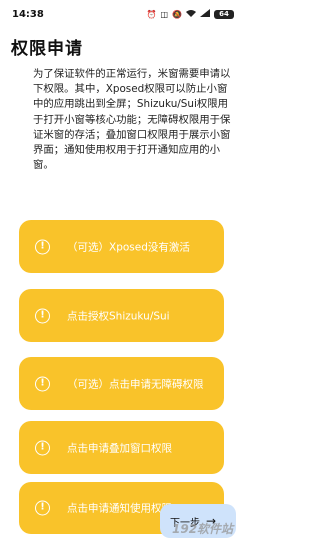 The image size is (320, 550). Describe the element at coordinates (47, 49) in the screenshot. I see `page-title: 权限申请` at that location.